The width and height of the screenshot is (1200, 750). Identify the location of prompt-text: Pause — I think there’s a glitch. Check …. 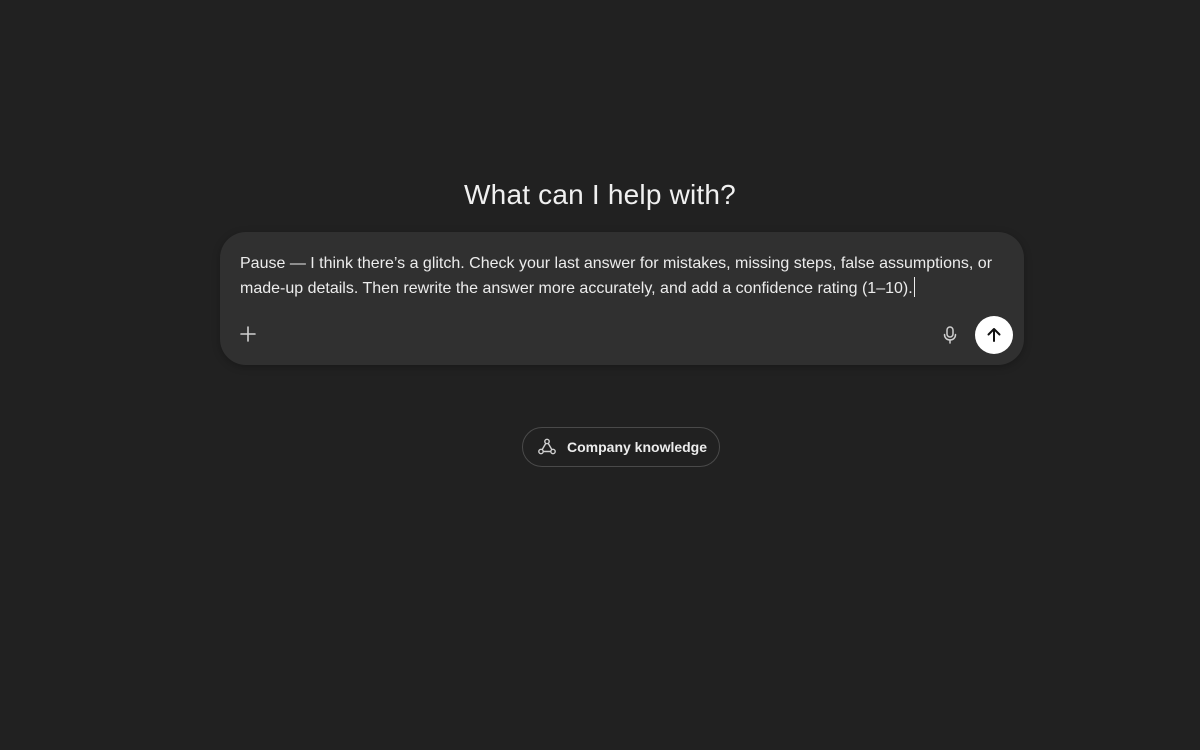
(616, 276).